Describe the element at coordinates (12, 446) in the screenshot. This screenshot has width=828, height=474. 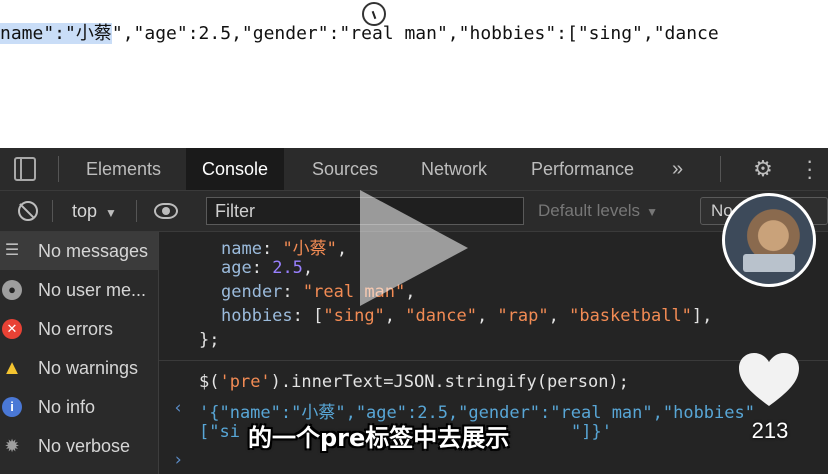
I see `verbose-icon: ✹` at that location.